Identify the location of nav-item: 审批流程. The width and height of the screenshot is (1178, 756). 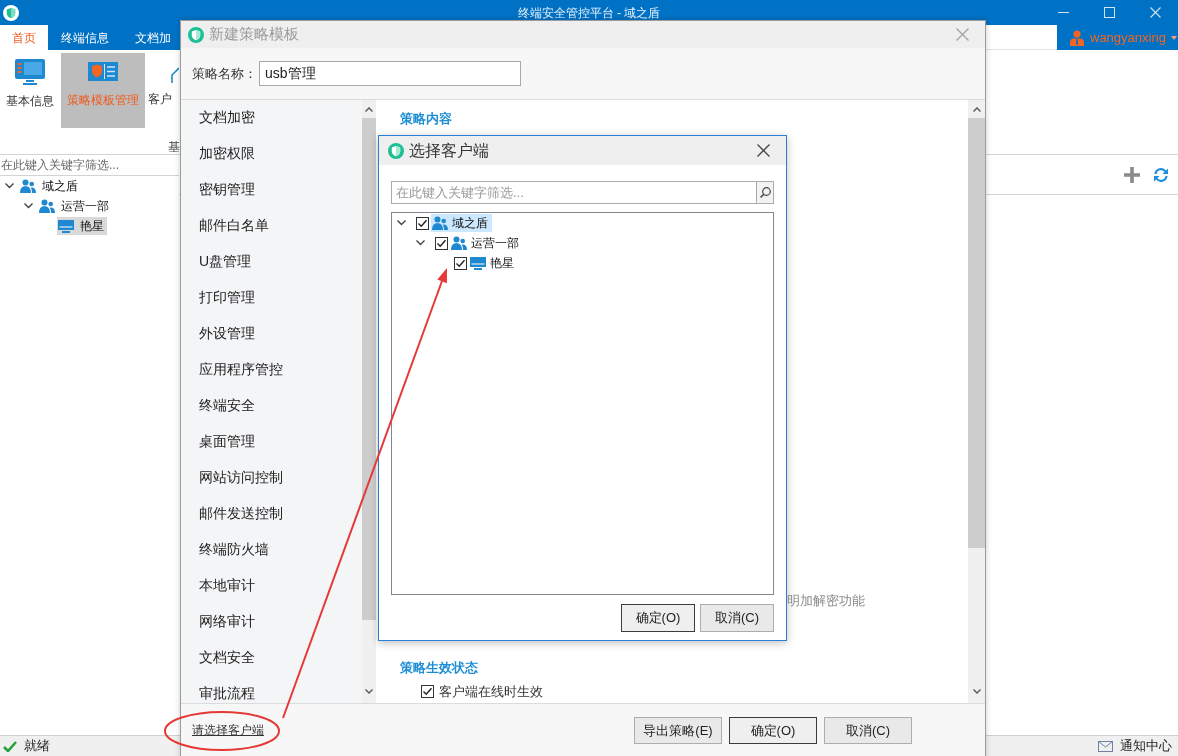
(271, 693).